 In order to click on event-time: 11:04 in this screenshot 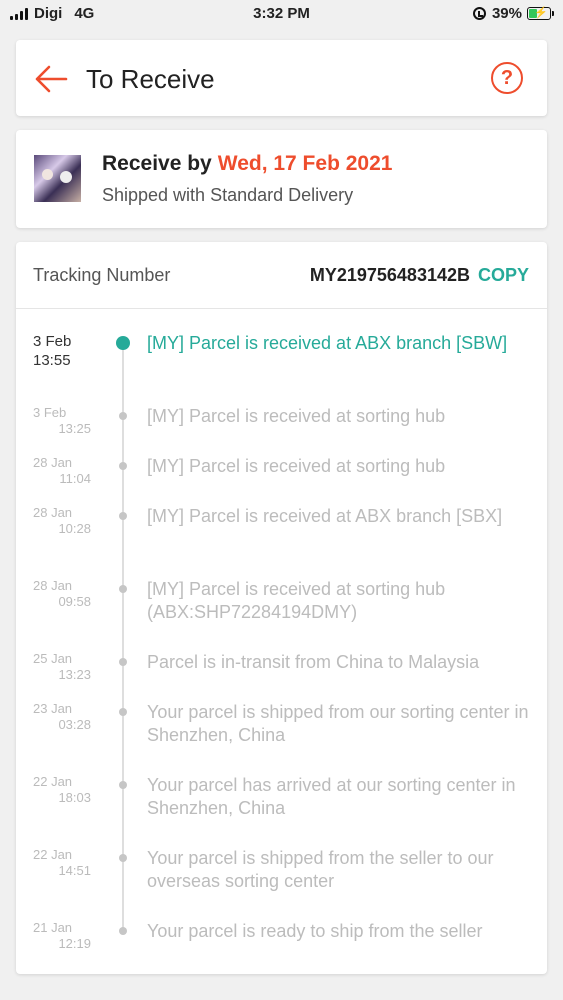, I will do `click(75, 478)`.